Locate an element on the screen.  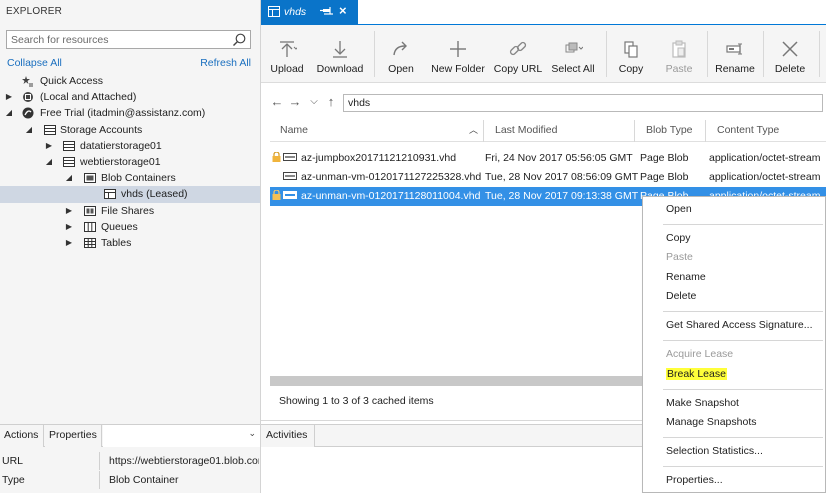
tree-item-subscription: ◢ Free Trial (itadmin@assistanz.com) is located at coordinates (130, 113).